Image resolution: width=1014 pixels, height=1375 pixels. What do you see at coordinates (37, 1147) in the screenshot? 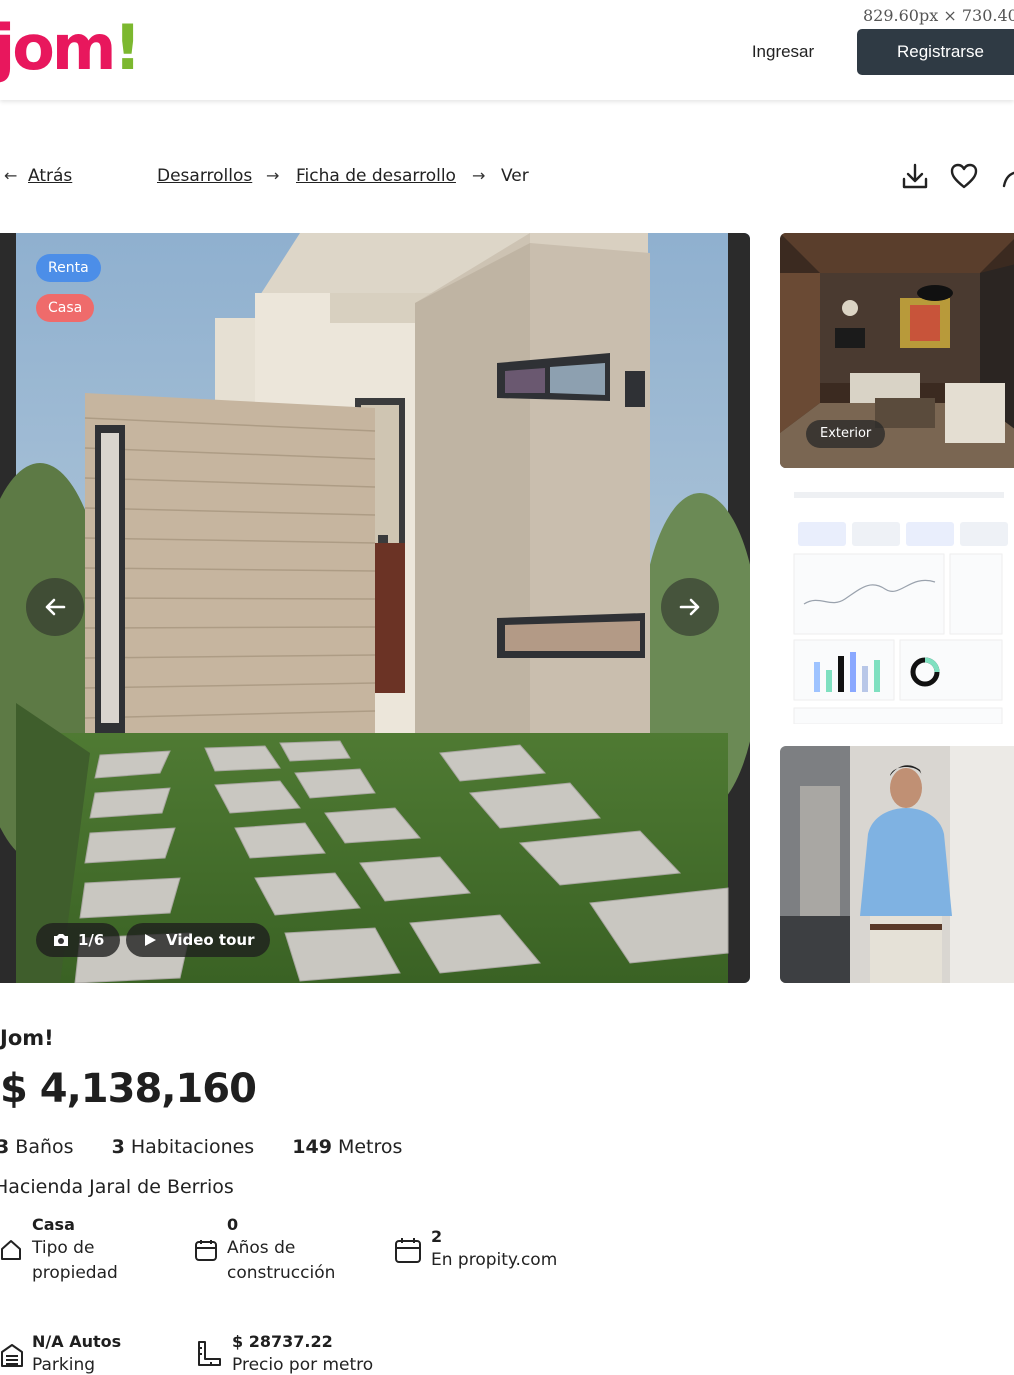
I see `baths-stat: 3 Baños` at bounding box center [37, 1147].